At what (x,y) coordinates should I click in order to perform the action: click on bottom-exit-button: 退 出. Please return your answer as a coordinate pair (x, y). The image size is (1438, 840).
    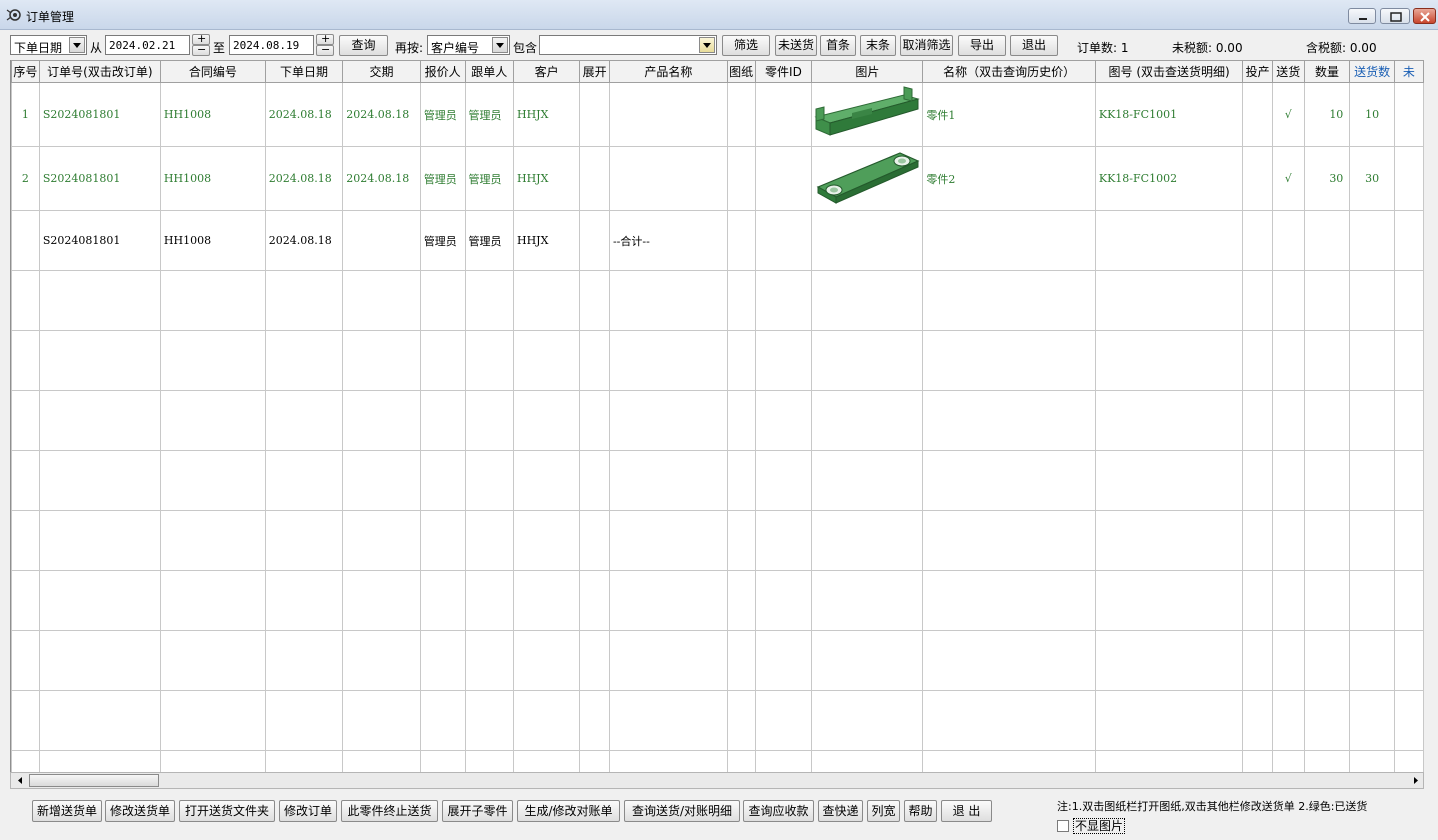
    Looking at the image, I should click on (966, 811).